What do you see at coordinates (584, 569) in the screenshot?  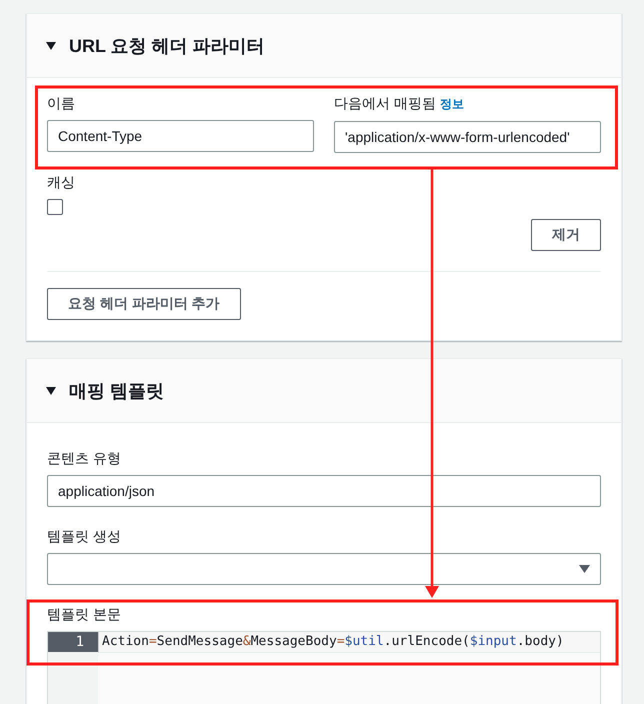 I see `dropdown-caret-icon` at bounding box center [584, 569].